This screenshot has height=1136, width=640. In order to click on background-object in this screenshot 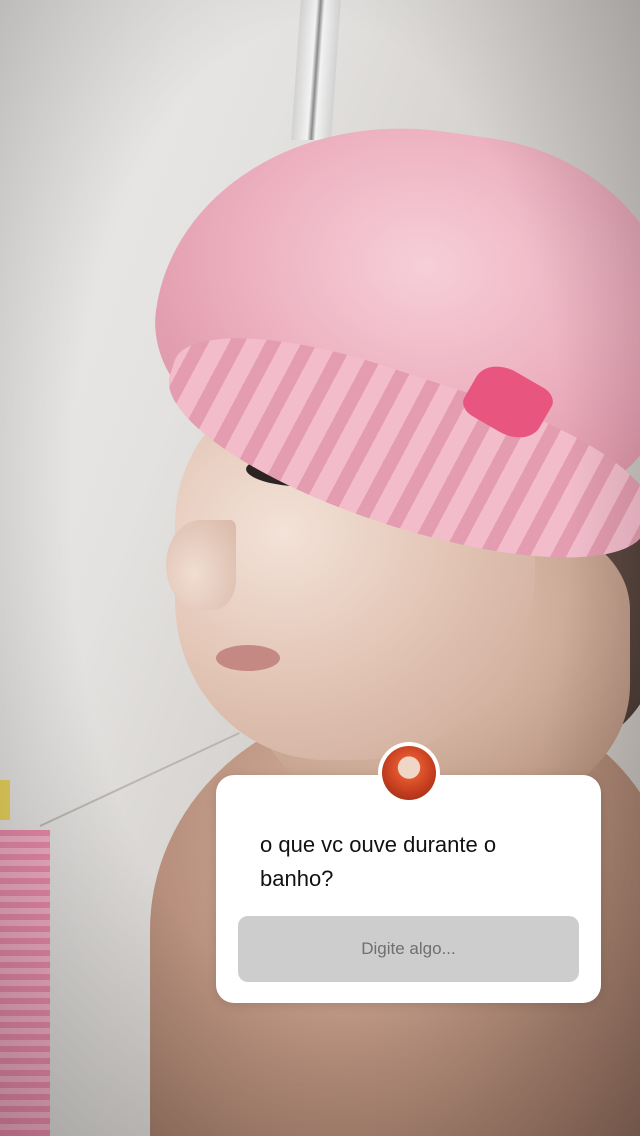, I will do `click(5, 800)`.